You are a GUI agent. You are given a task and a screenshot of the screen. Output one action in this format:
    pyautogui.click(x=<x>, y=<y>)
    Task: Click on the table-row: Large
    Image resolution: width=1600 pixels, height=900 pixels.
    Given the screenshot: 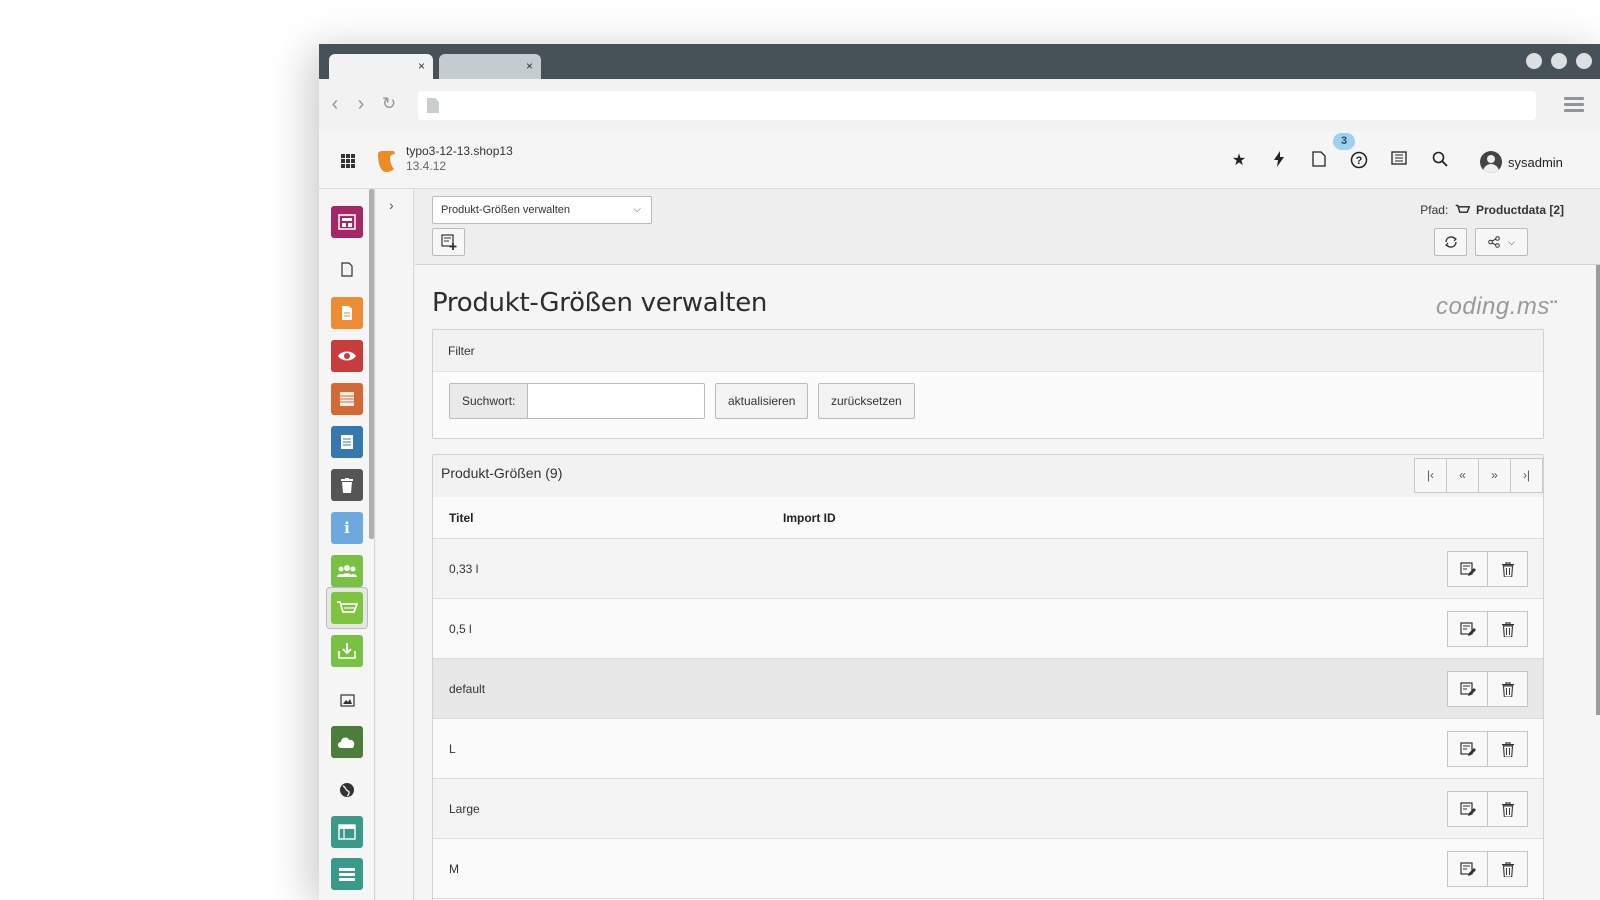 What is the action you would take?
    pyautogui.click(x=988, y=809)
    